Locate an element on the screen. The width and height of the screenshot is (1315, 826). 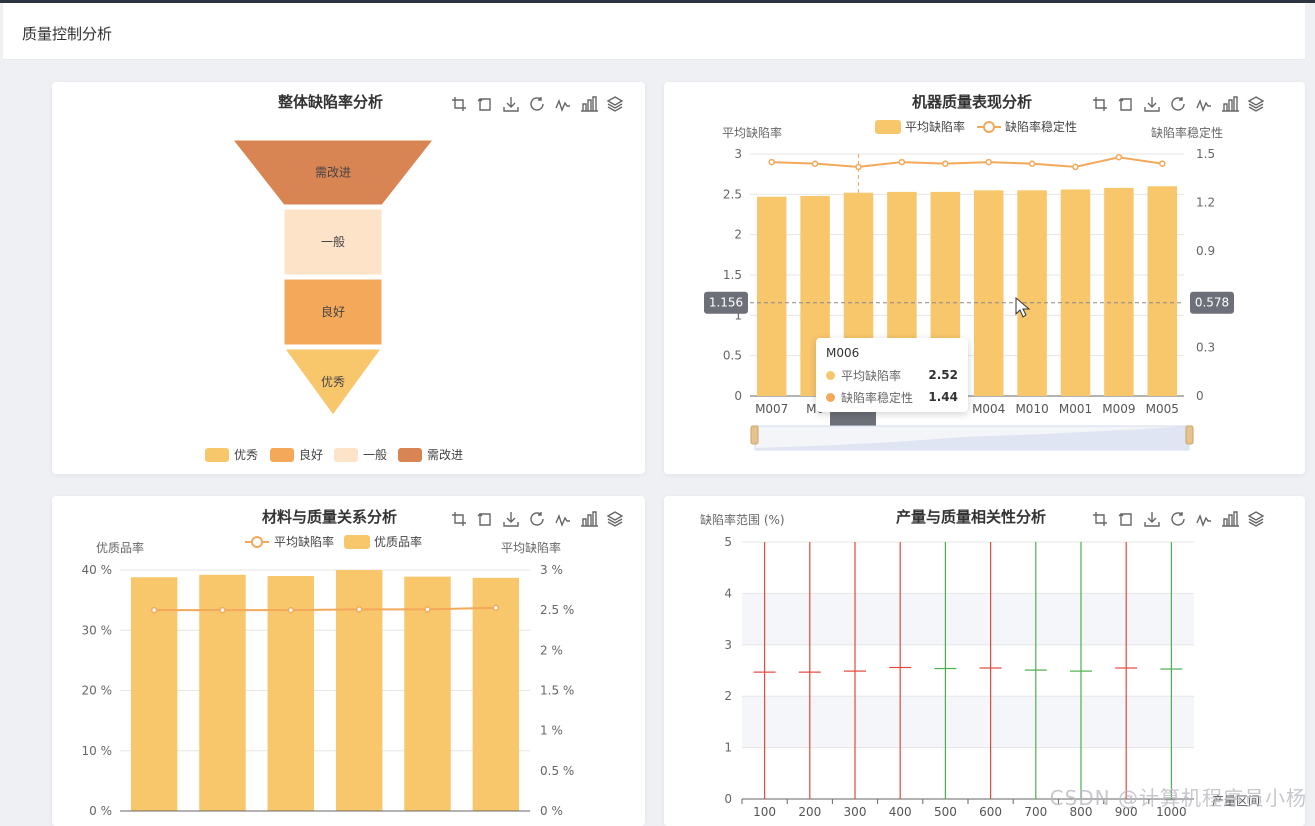
machine-stability-point-M007 is located at coordinates (771, 162).